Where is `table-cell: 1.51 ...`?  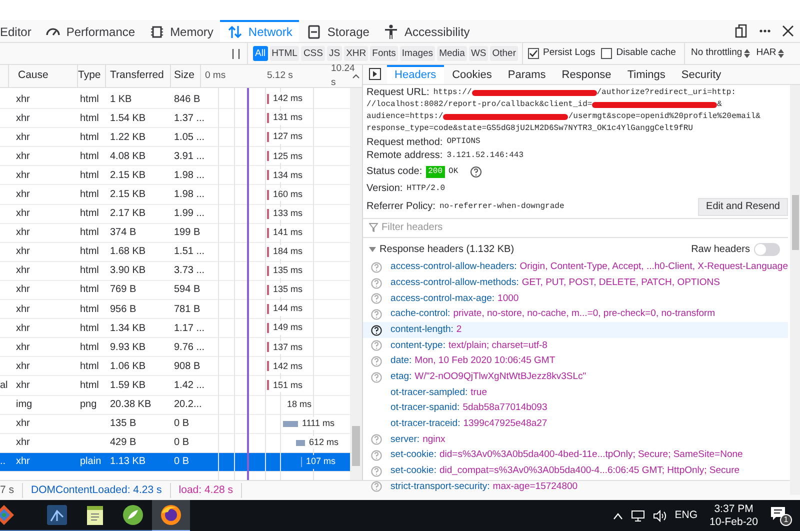 table-cell: 1.51 ... is located at coordinates (189, 252).